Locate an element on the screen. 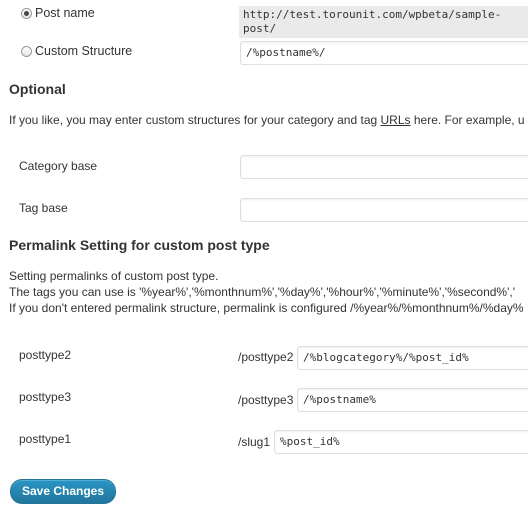  posttype-row-prefix: /posttype2 is located at coordinates (266, 357).